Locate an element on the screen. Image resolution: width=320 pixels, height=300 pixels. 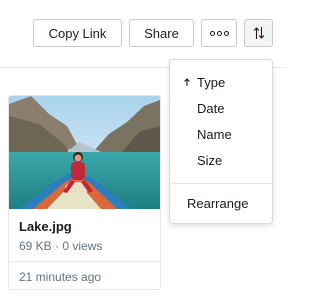
share-button: Share is located at coordinates (161, 33).